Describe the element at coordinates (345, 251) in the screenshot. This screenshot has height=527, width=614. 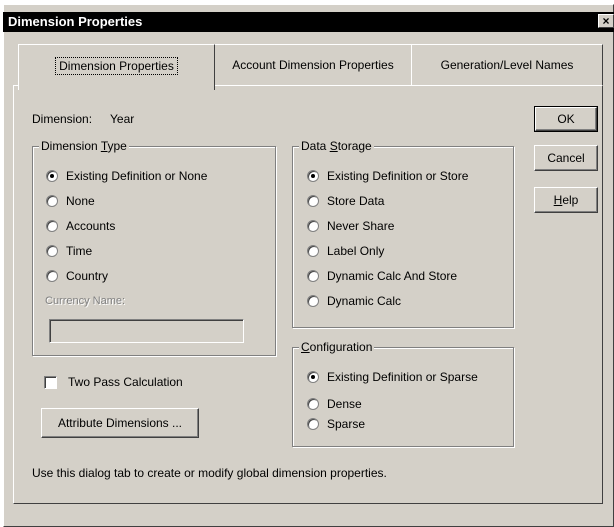
I see `radio-label-only: Label Only` at that location.